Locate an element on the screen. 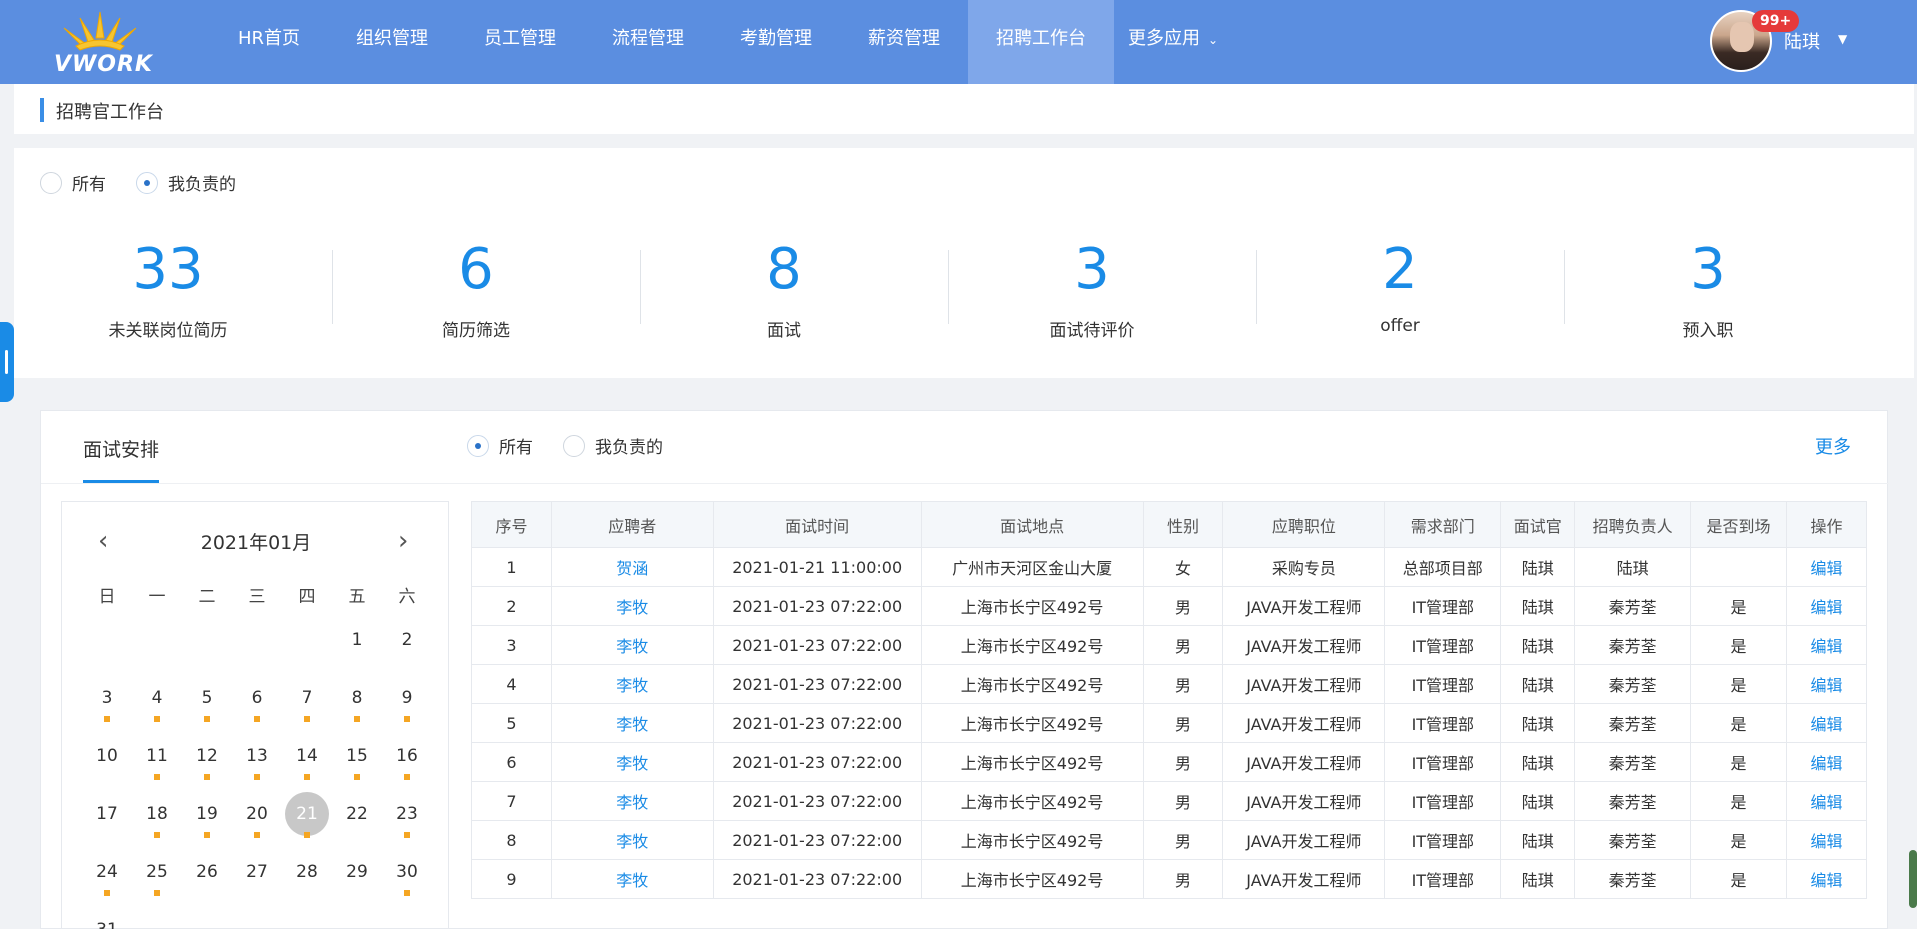 Image resolution: width=1917 pixels, height=929 pixels. avatar-face is located at coordinates (1742, 37).